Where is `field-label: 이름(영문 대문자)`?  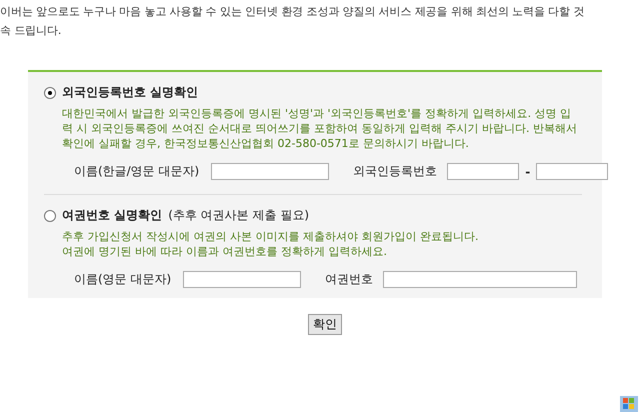
field-label: 이름(영문 대문자) is located at coordinates (123, 279).